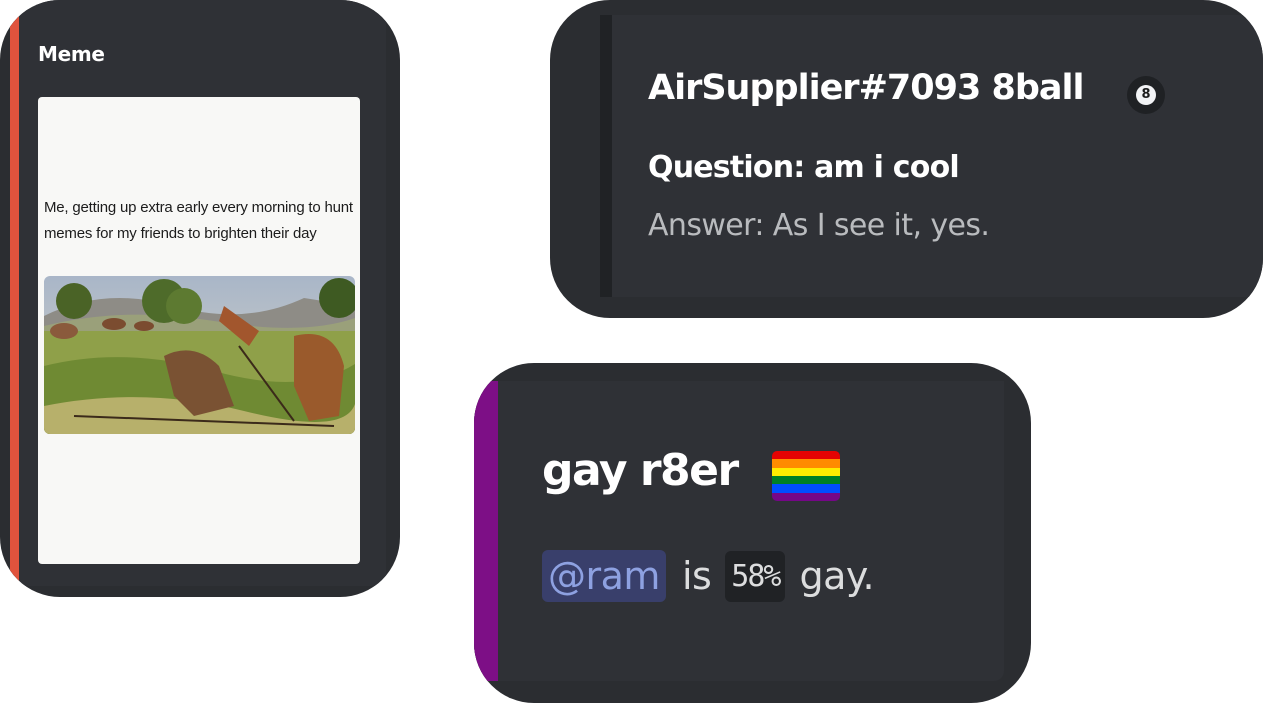 The image size is (1263, 703). Describe the element at coordinates (806, 476) in the screenshot. I see `rainbow-flag-icon` at that location.